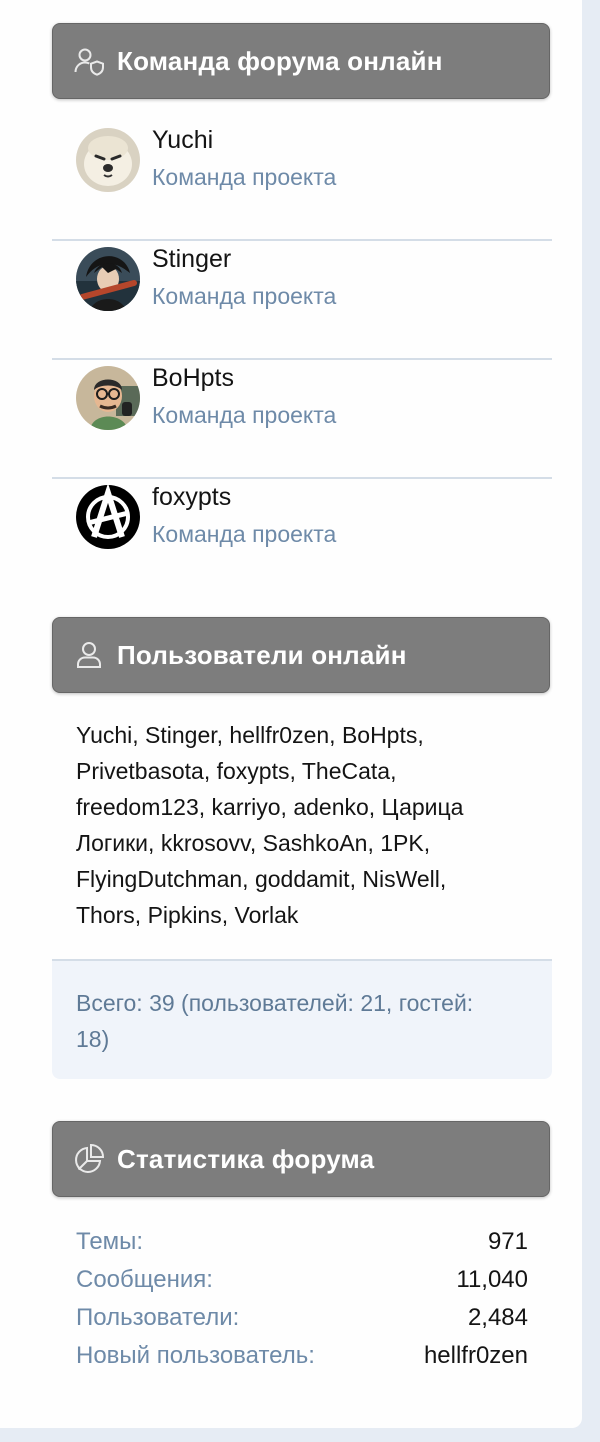 The width and height of the screenshot is (600, 1442). I want to click on staff-member-name: Stinger, so click(191, 259).